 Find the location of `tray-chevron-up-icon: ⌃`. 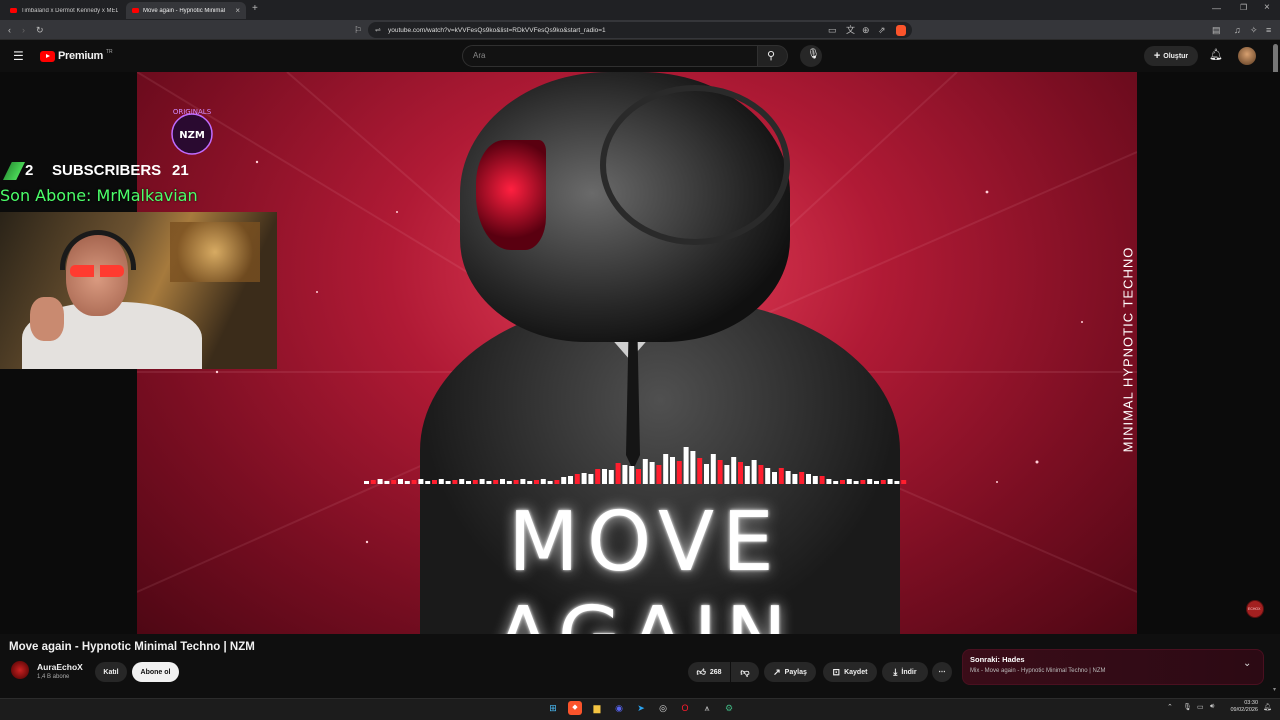

tray-chevron-up-icon: ⌃ is located at coordinates (1170, 707).